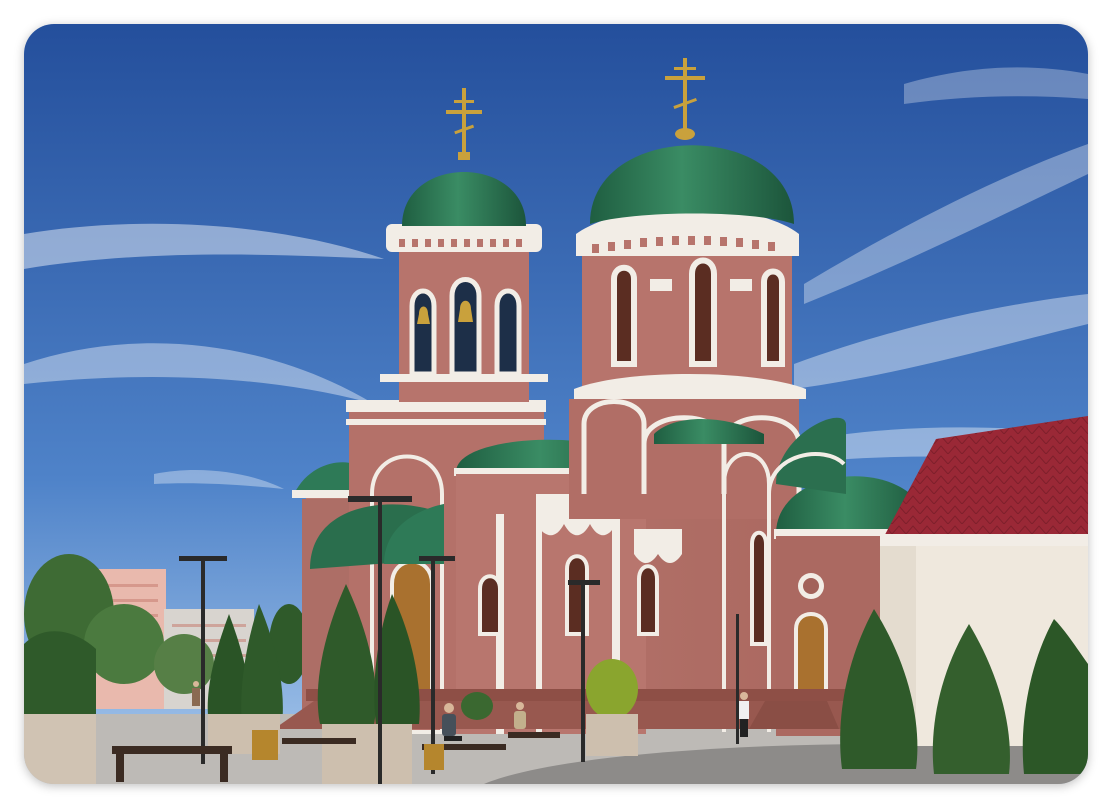 The width and height of the screenshot is (1112, 808). I want to click on right-trees, so click(964, 691).